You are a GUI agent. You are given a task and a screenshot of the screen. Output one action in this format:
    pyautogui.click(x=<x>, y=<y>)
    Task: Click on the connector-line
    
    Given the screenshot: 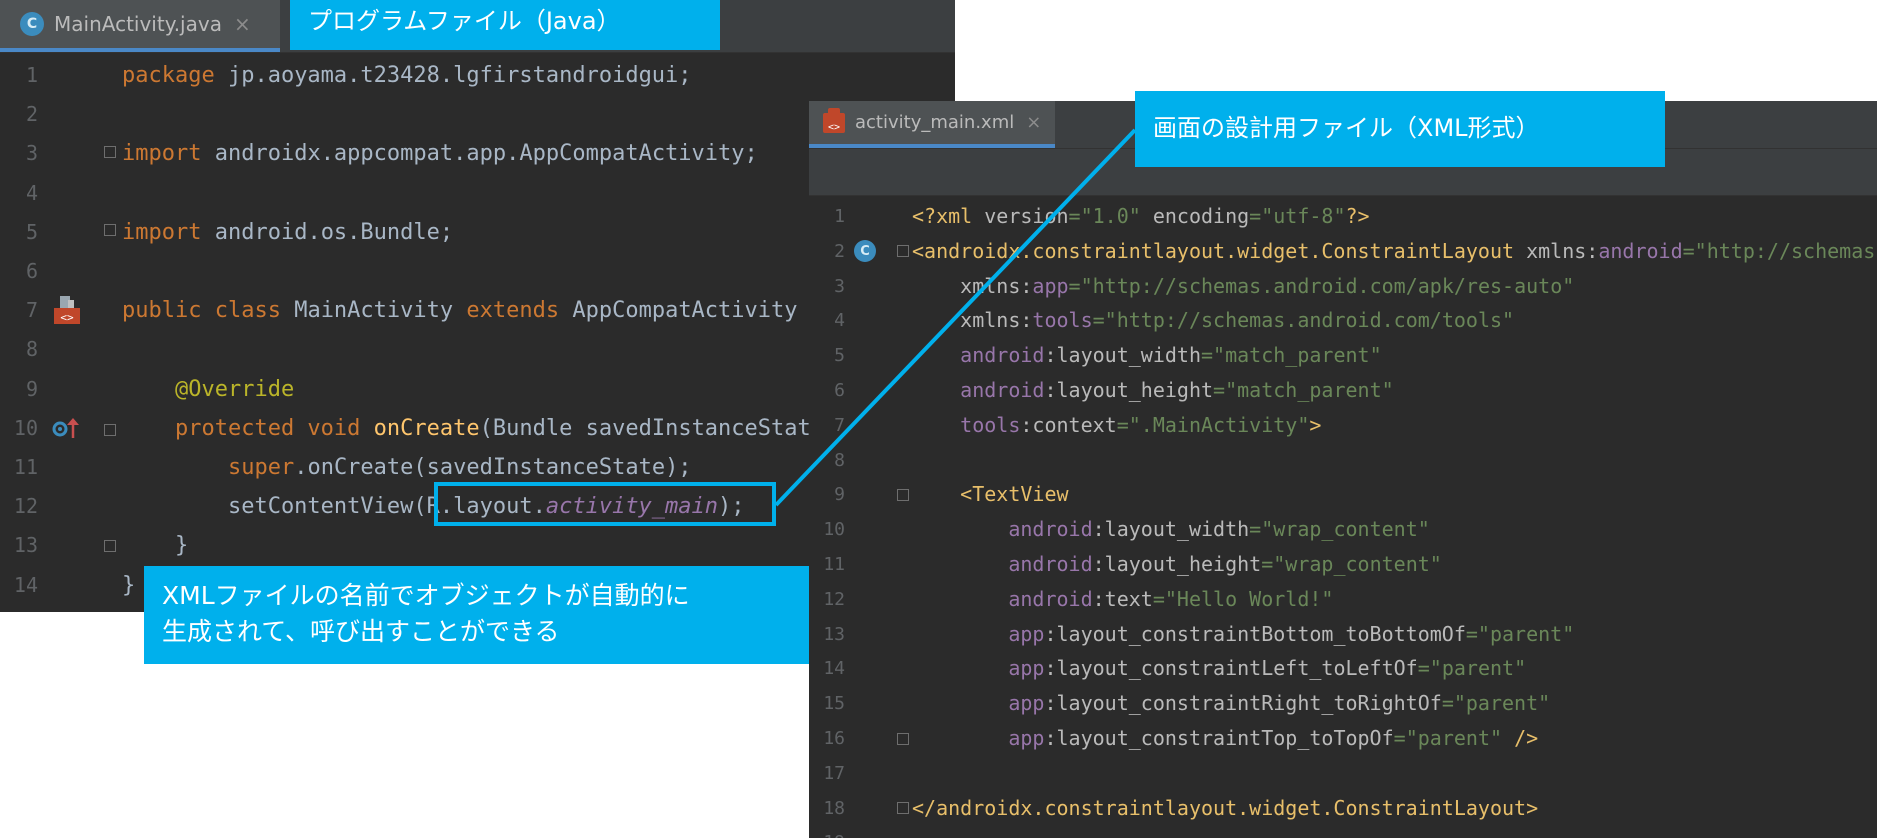 What is the action you would take?
    pyautogui.click(x=955, y=317)
    